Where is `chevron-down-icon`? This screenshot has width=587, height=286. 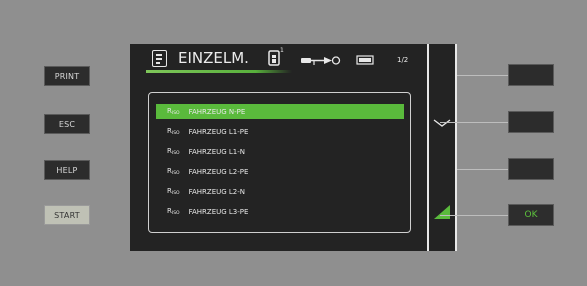 chevron-down-icon is located at coordinates (442, 123).